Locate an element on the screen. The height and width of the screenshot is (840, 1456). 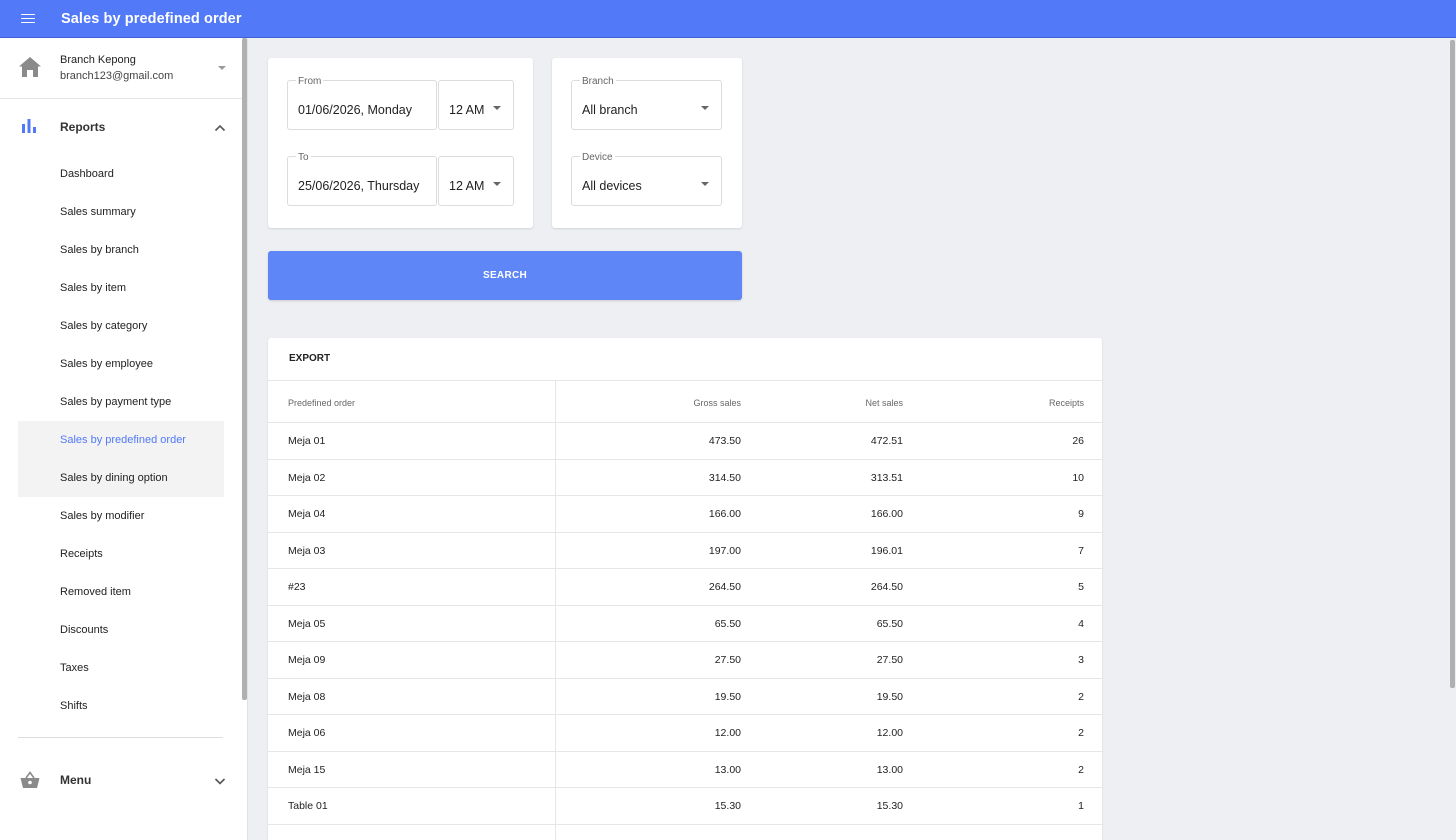
cell-receipts: 5 is located at coordinates (1081, 587).